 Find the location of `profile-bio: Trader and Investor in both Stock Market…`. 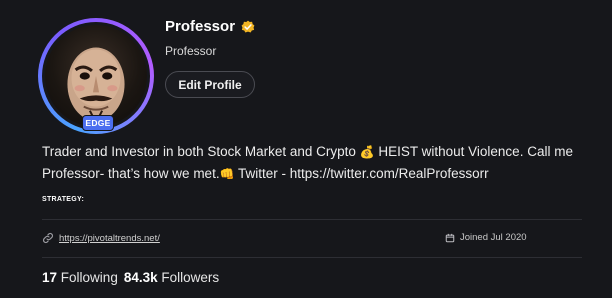

profile-bio: Trader and Investor in both Stock Market… is located at coordinates (317, 163).